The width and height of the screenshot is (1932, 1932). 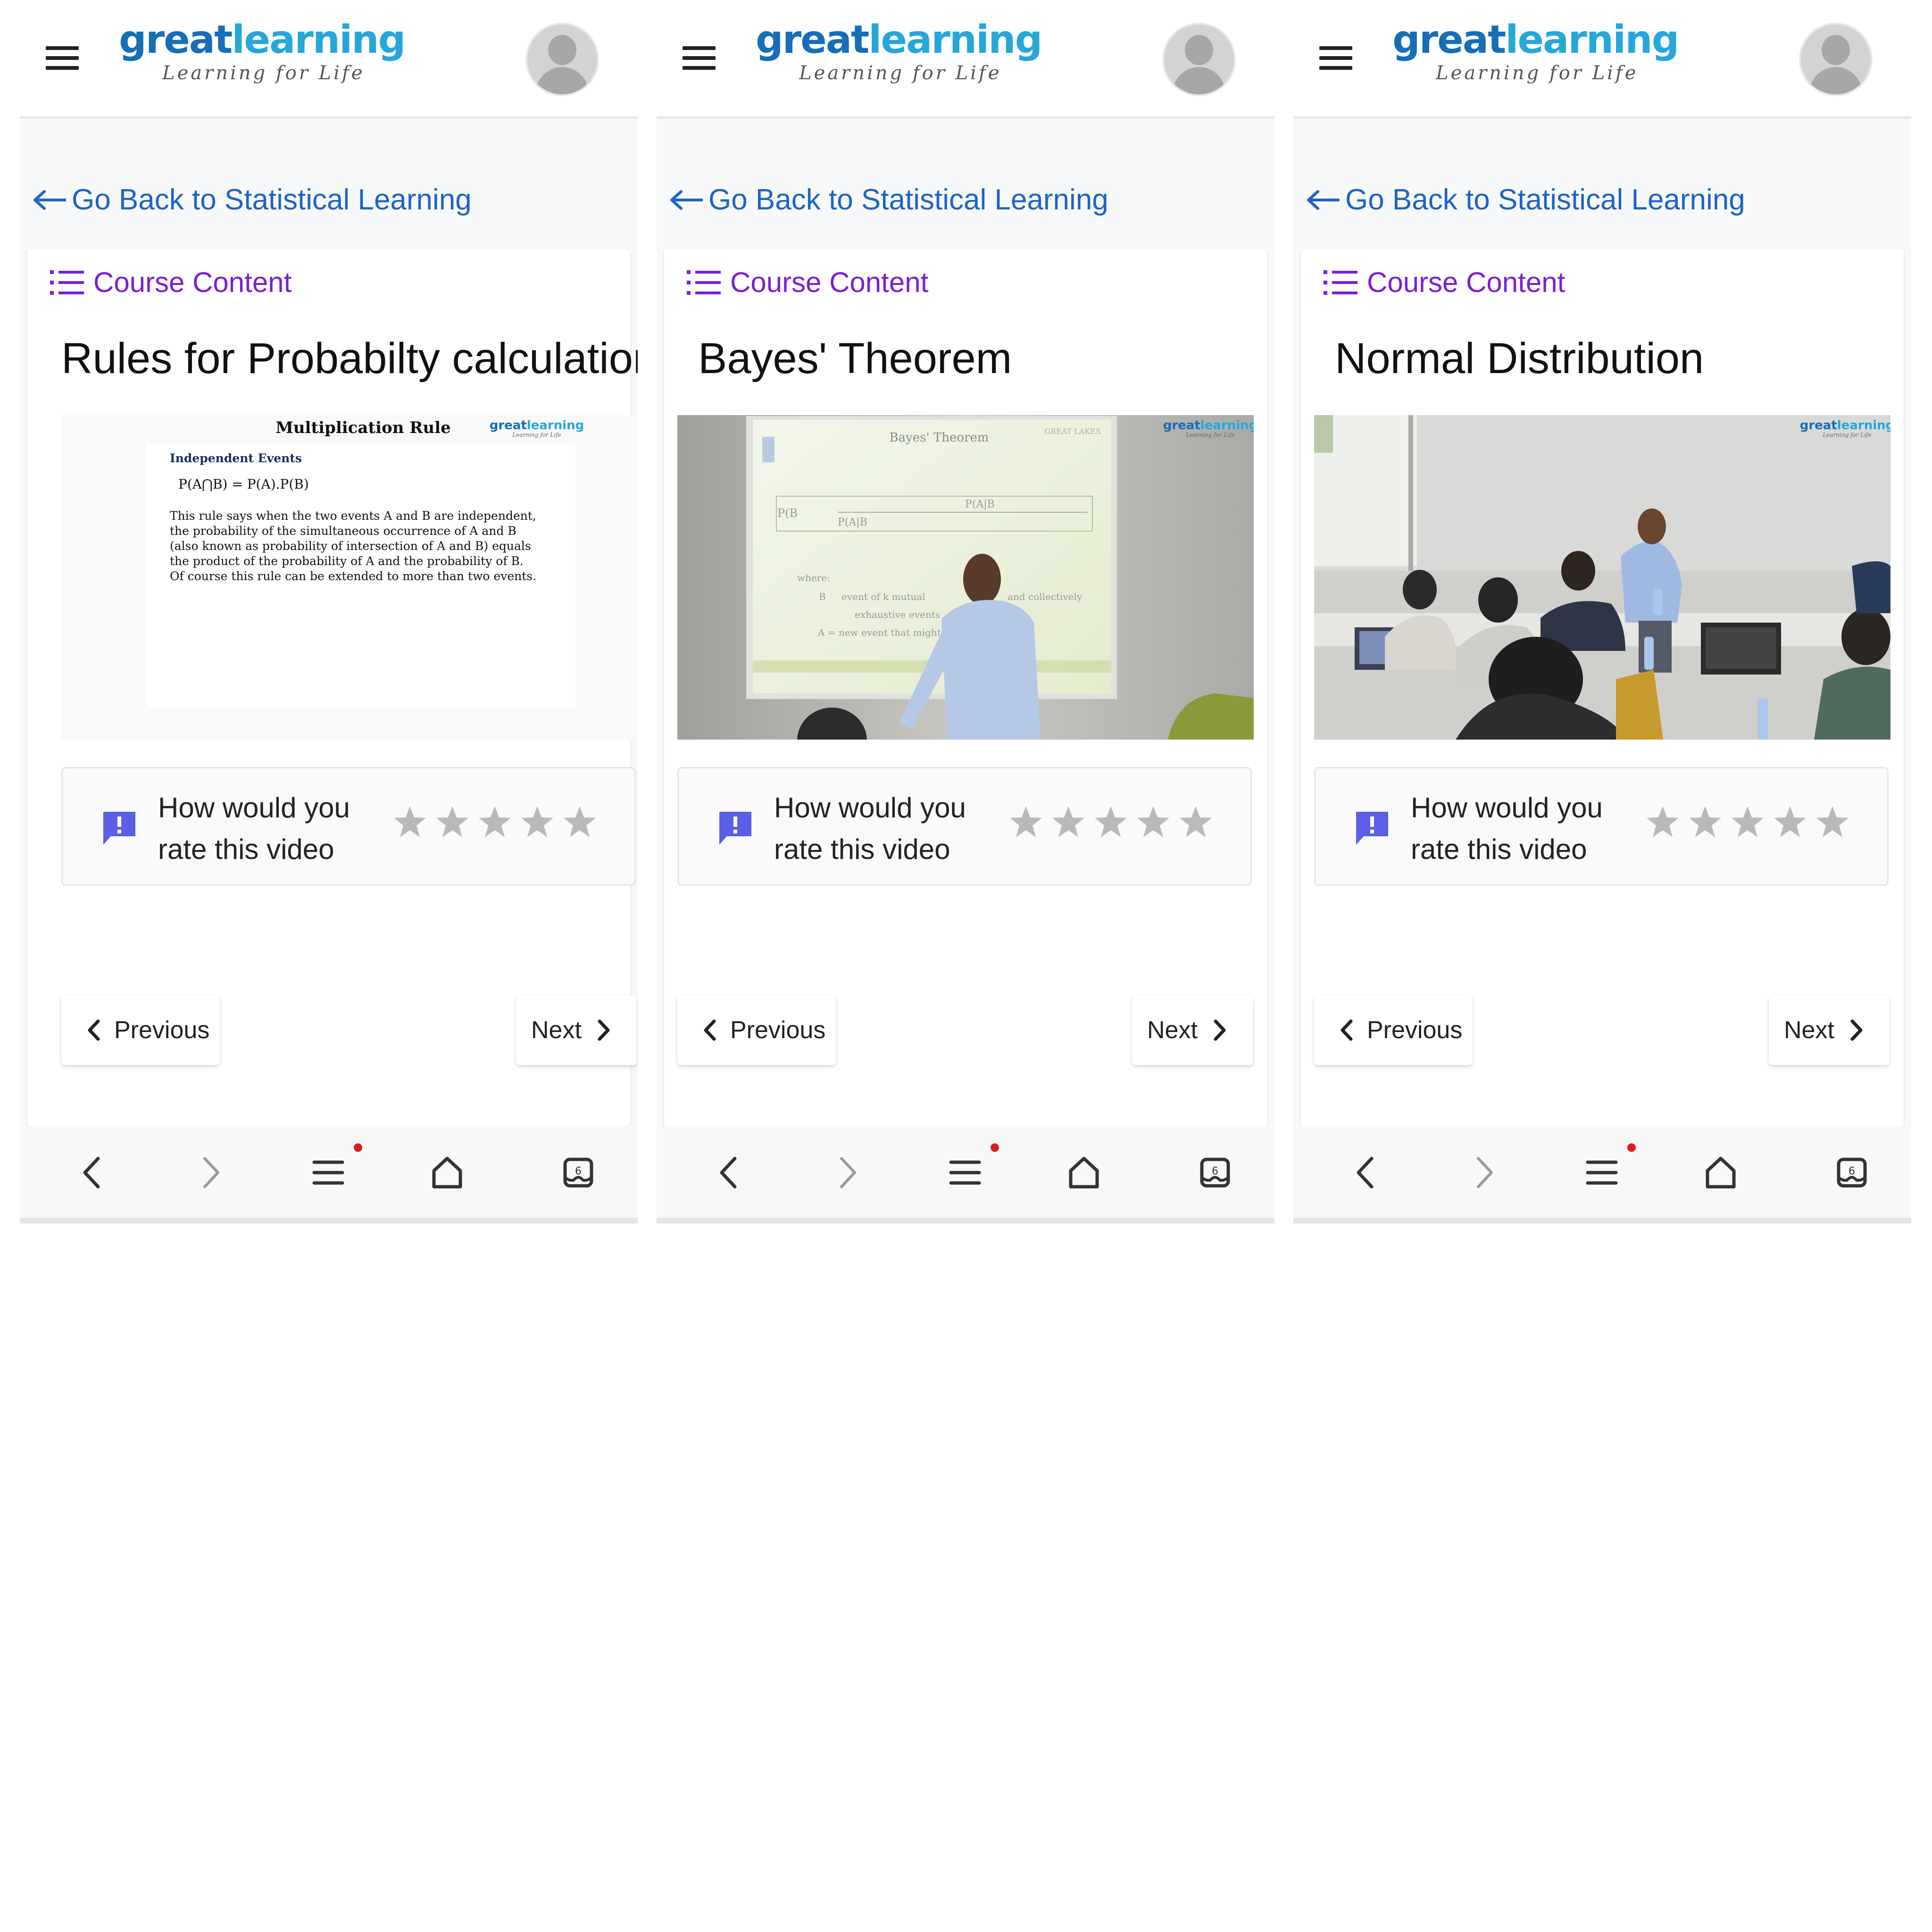 I want to click on slide-subtitle: Independent Events, so click(x=236, y=458).